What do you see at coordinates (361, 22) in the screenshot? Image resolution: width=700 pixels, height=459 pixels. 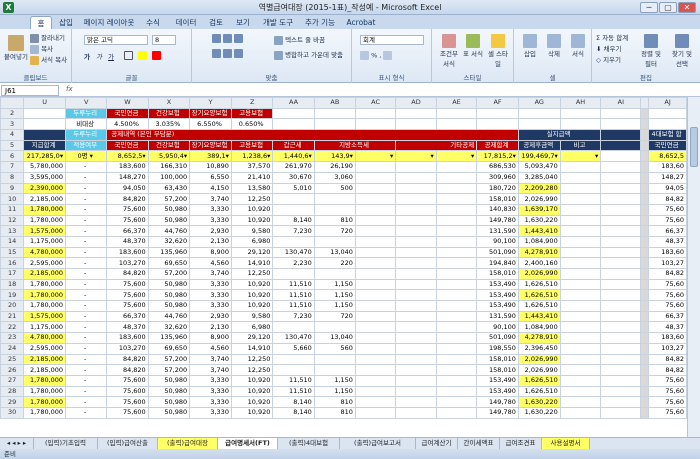 I see `tab-acrobat: Acrobat` at bounding box center [361, 22].